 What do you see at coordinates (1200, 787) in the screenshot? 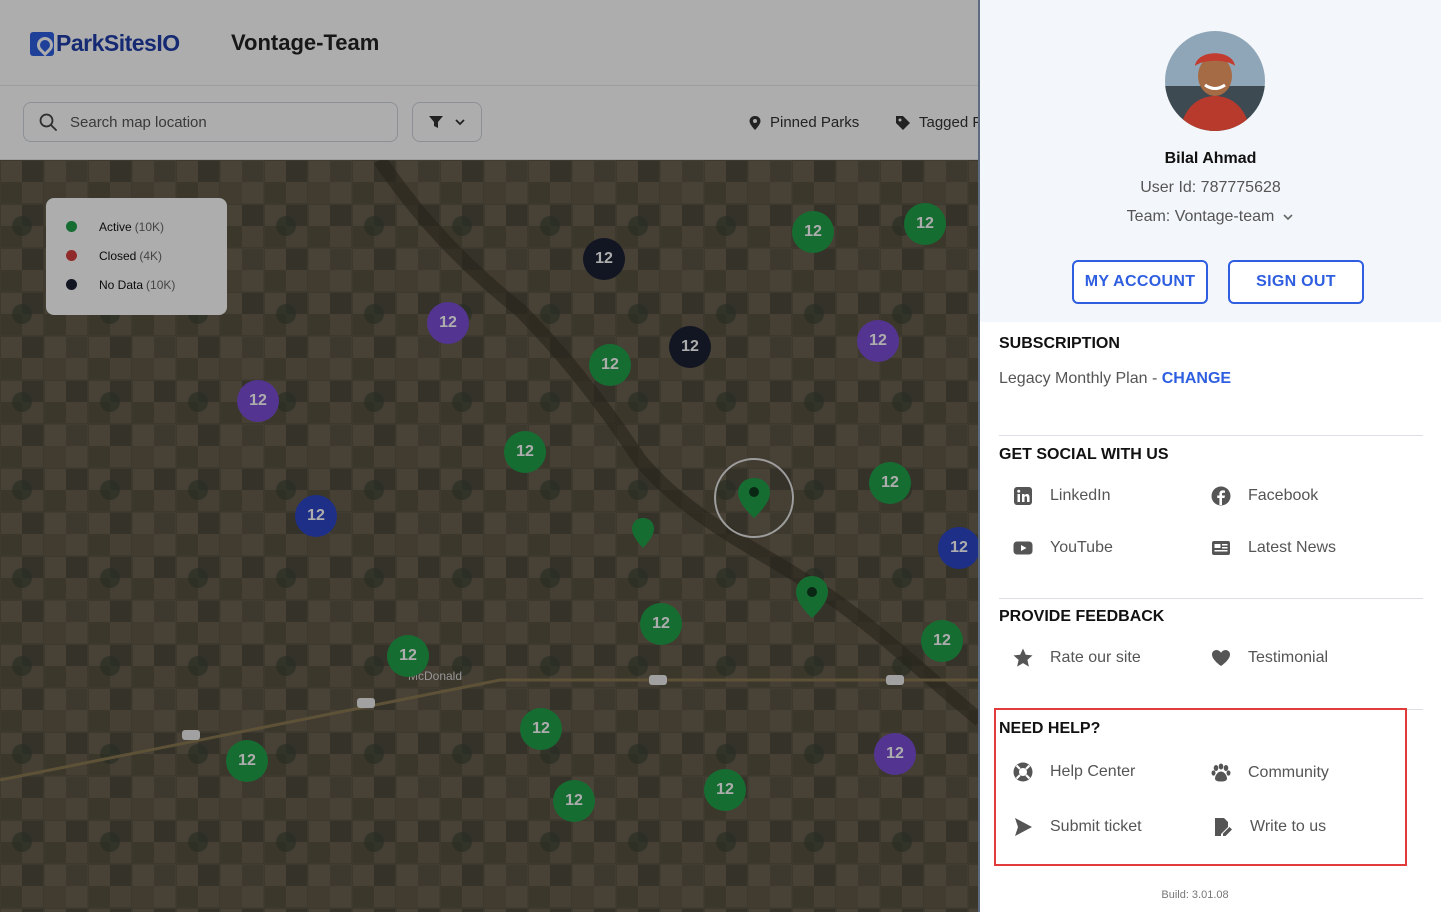
I see `need-help-highlight-box` at bounding box center [1200, 787].